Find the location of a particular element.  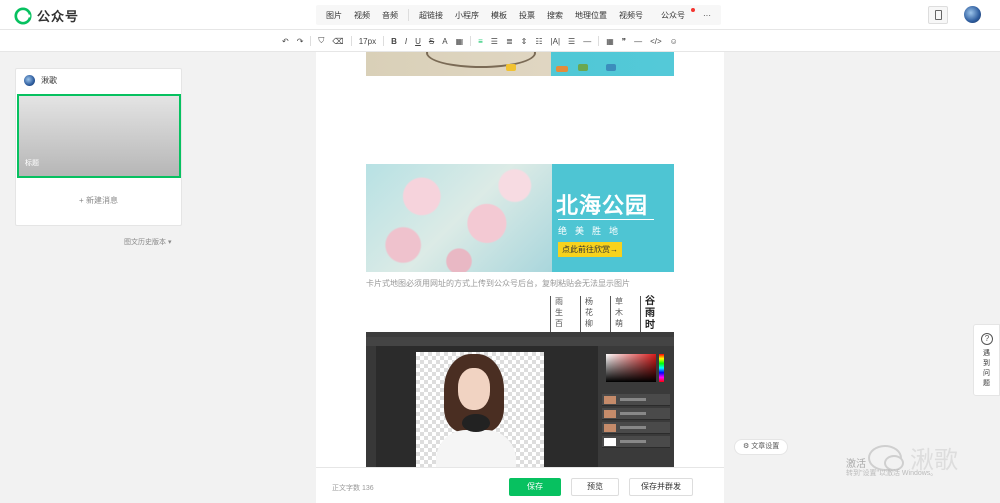

strikethrough-button: S is located at coordinates (431, 41).